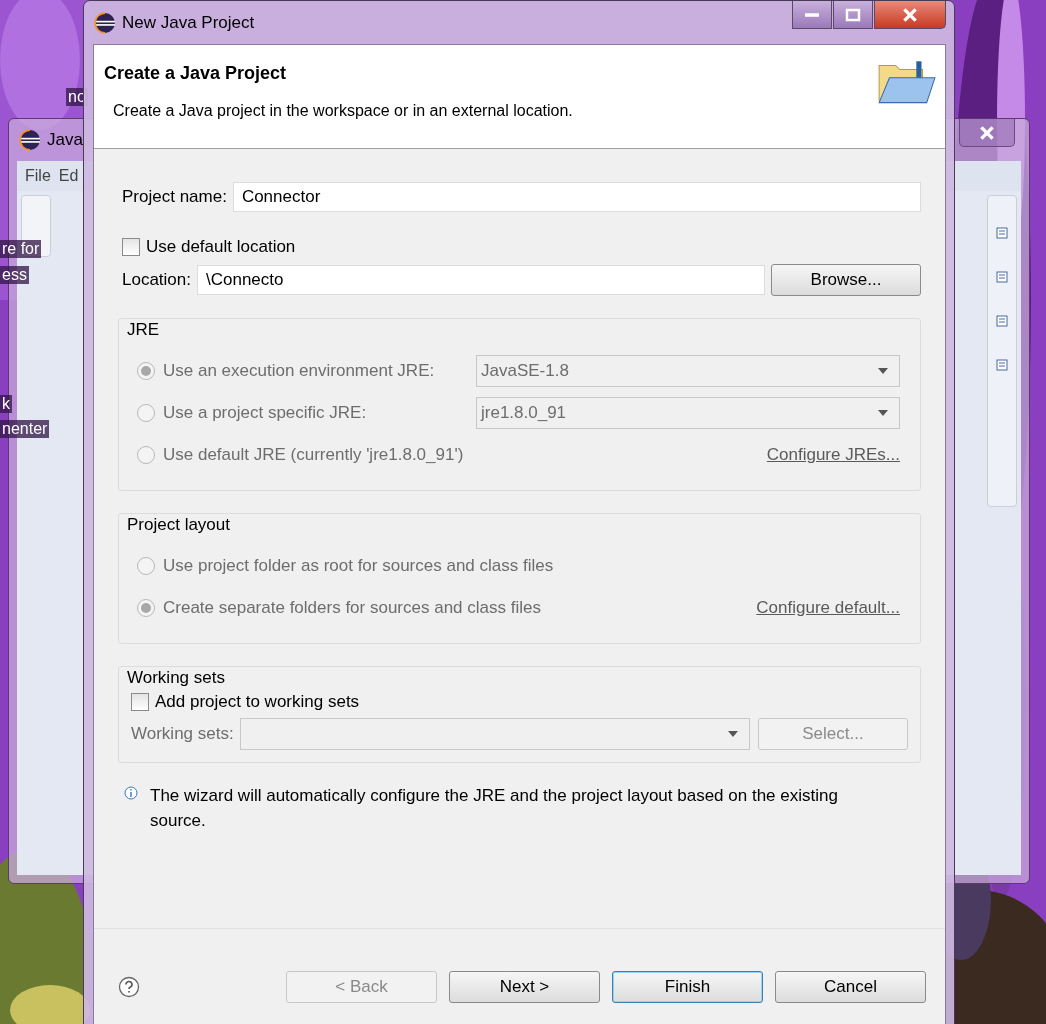  Describe the element at coordinates (65, 140) in the screenshot. I see `window-title: Java` at that location.